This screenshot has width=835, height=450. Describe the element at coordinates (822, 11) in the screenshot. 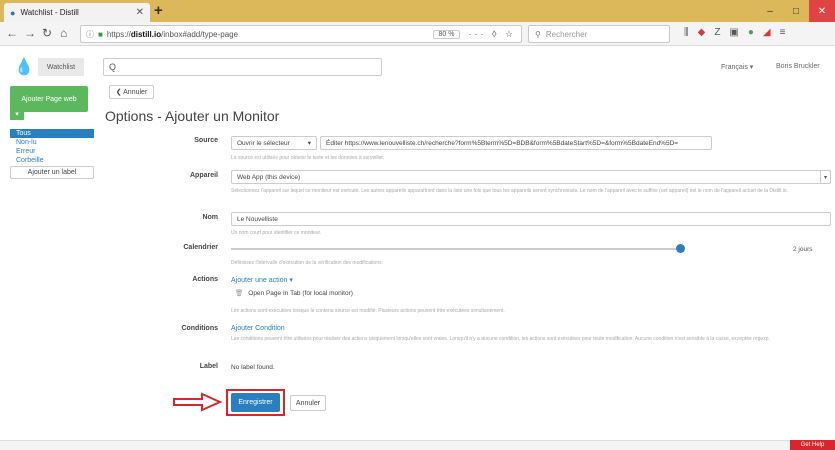

I see `window-close-icon: ✕` at that location.